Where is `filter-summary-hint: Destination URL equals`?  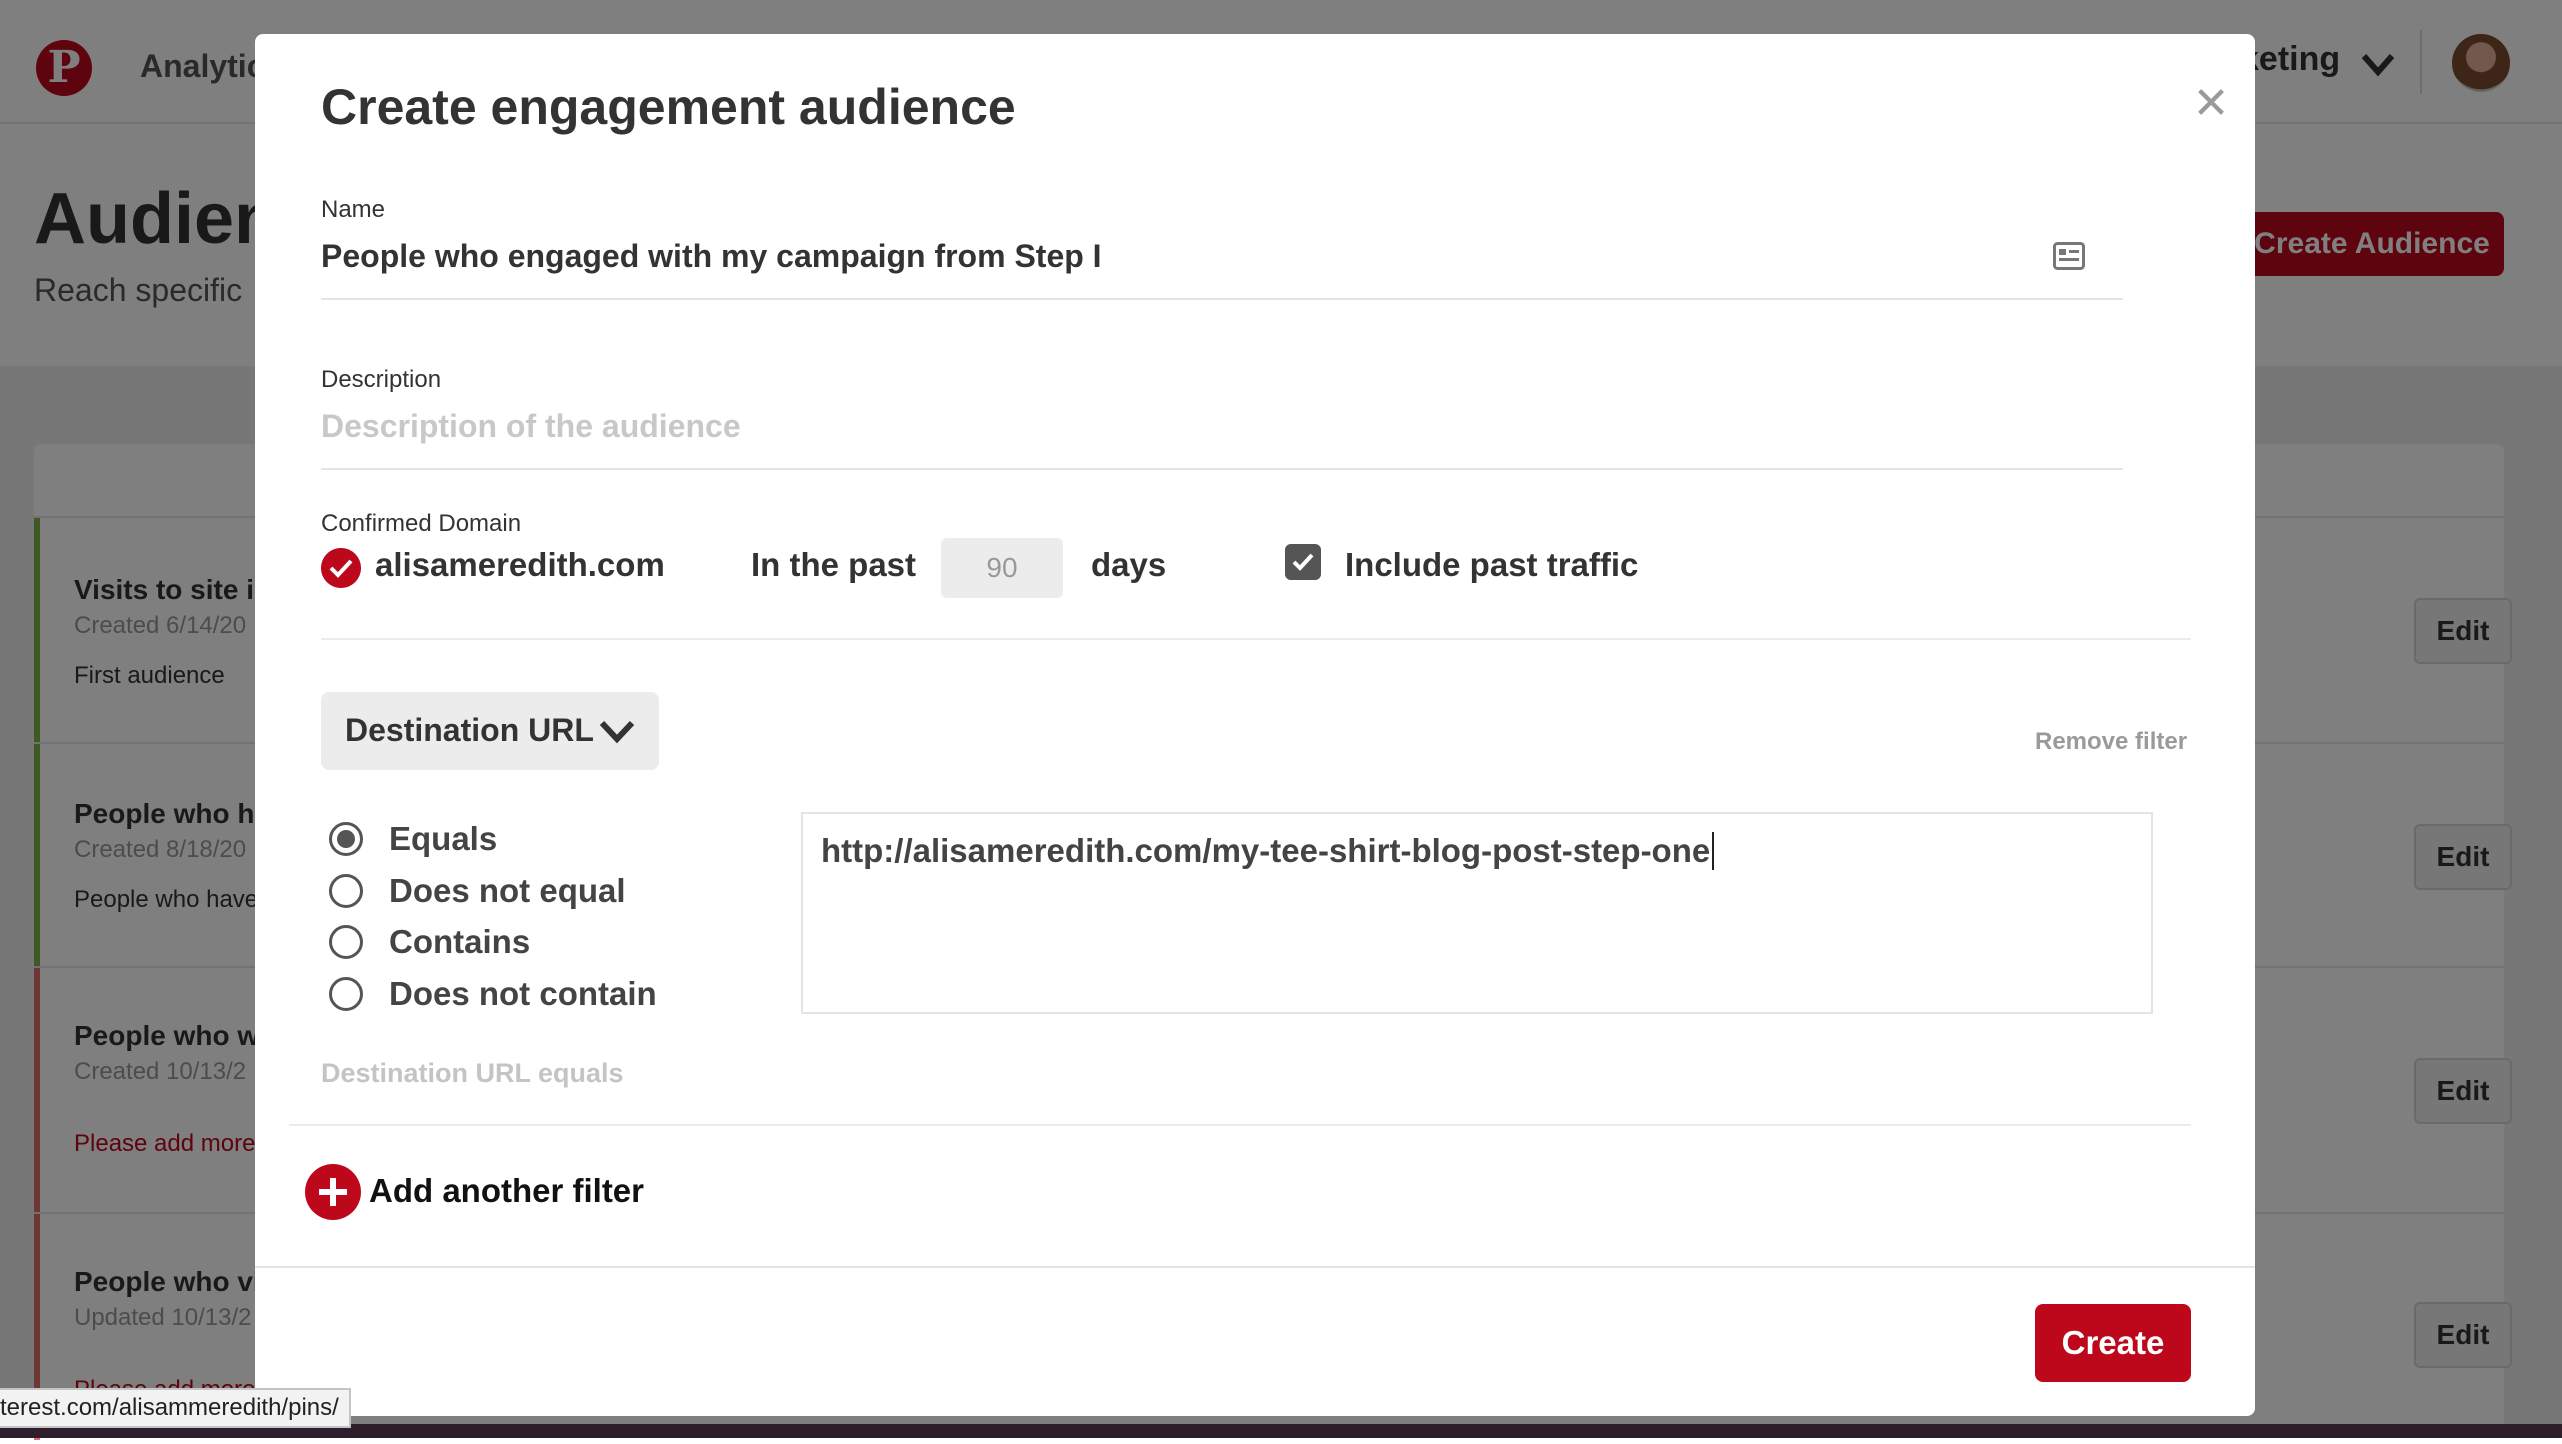
filter-summary-hint: Destination URL equals is located at coordinates (472, 1073).